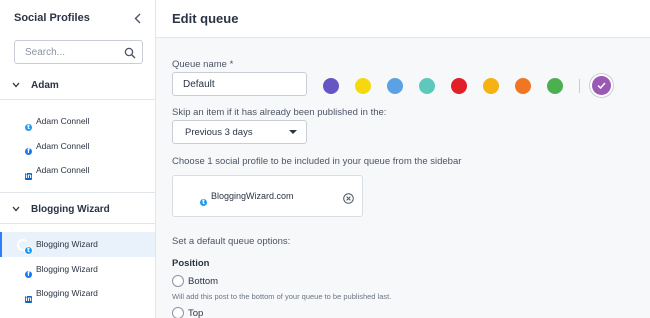 The width and height of the screenshot is (650, 318). Describe the element at coordinates (203, 64) in the screenshot. I see `queue-name-label: Queue name *` at that location.